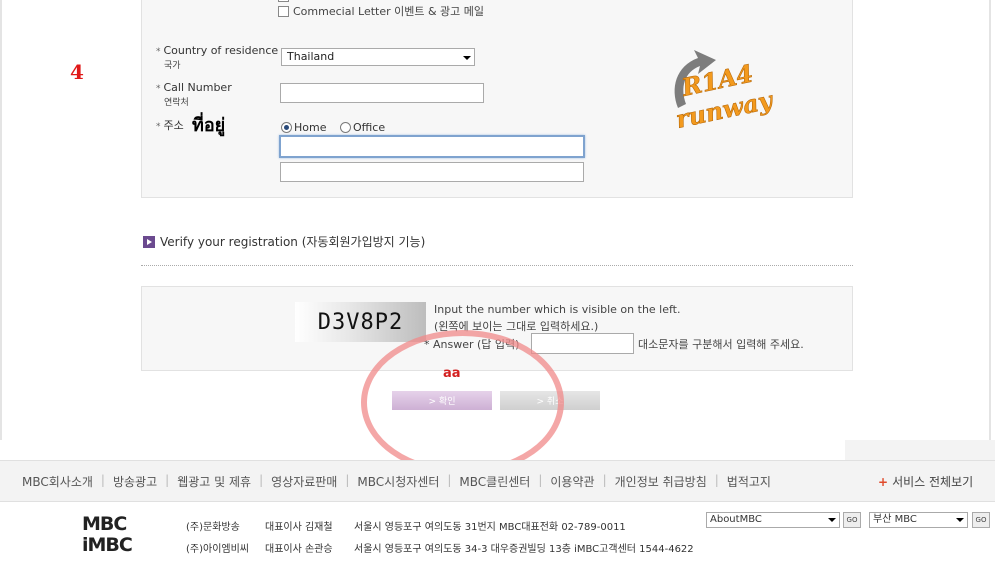  Describe the element at coordinates (582, 343) in the screenshot. I see `captcha-answer-input` at that location.